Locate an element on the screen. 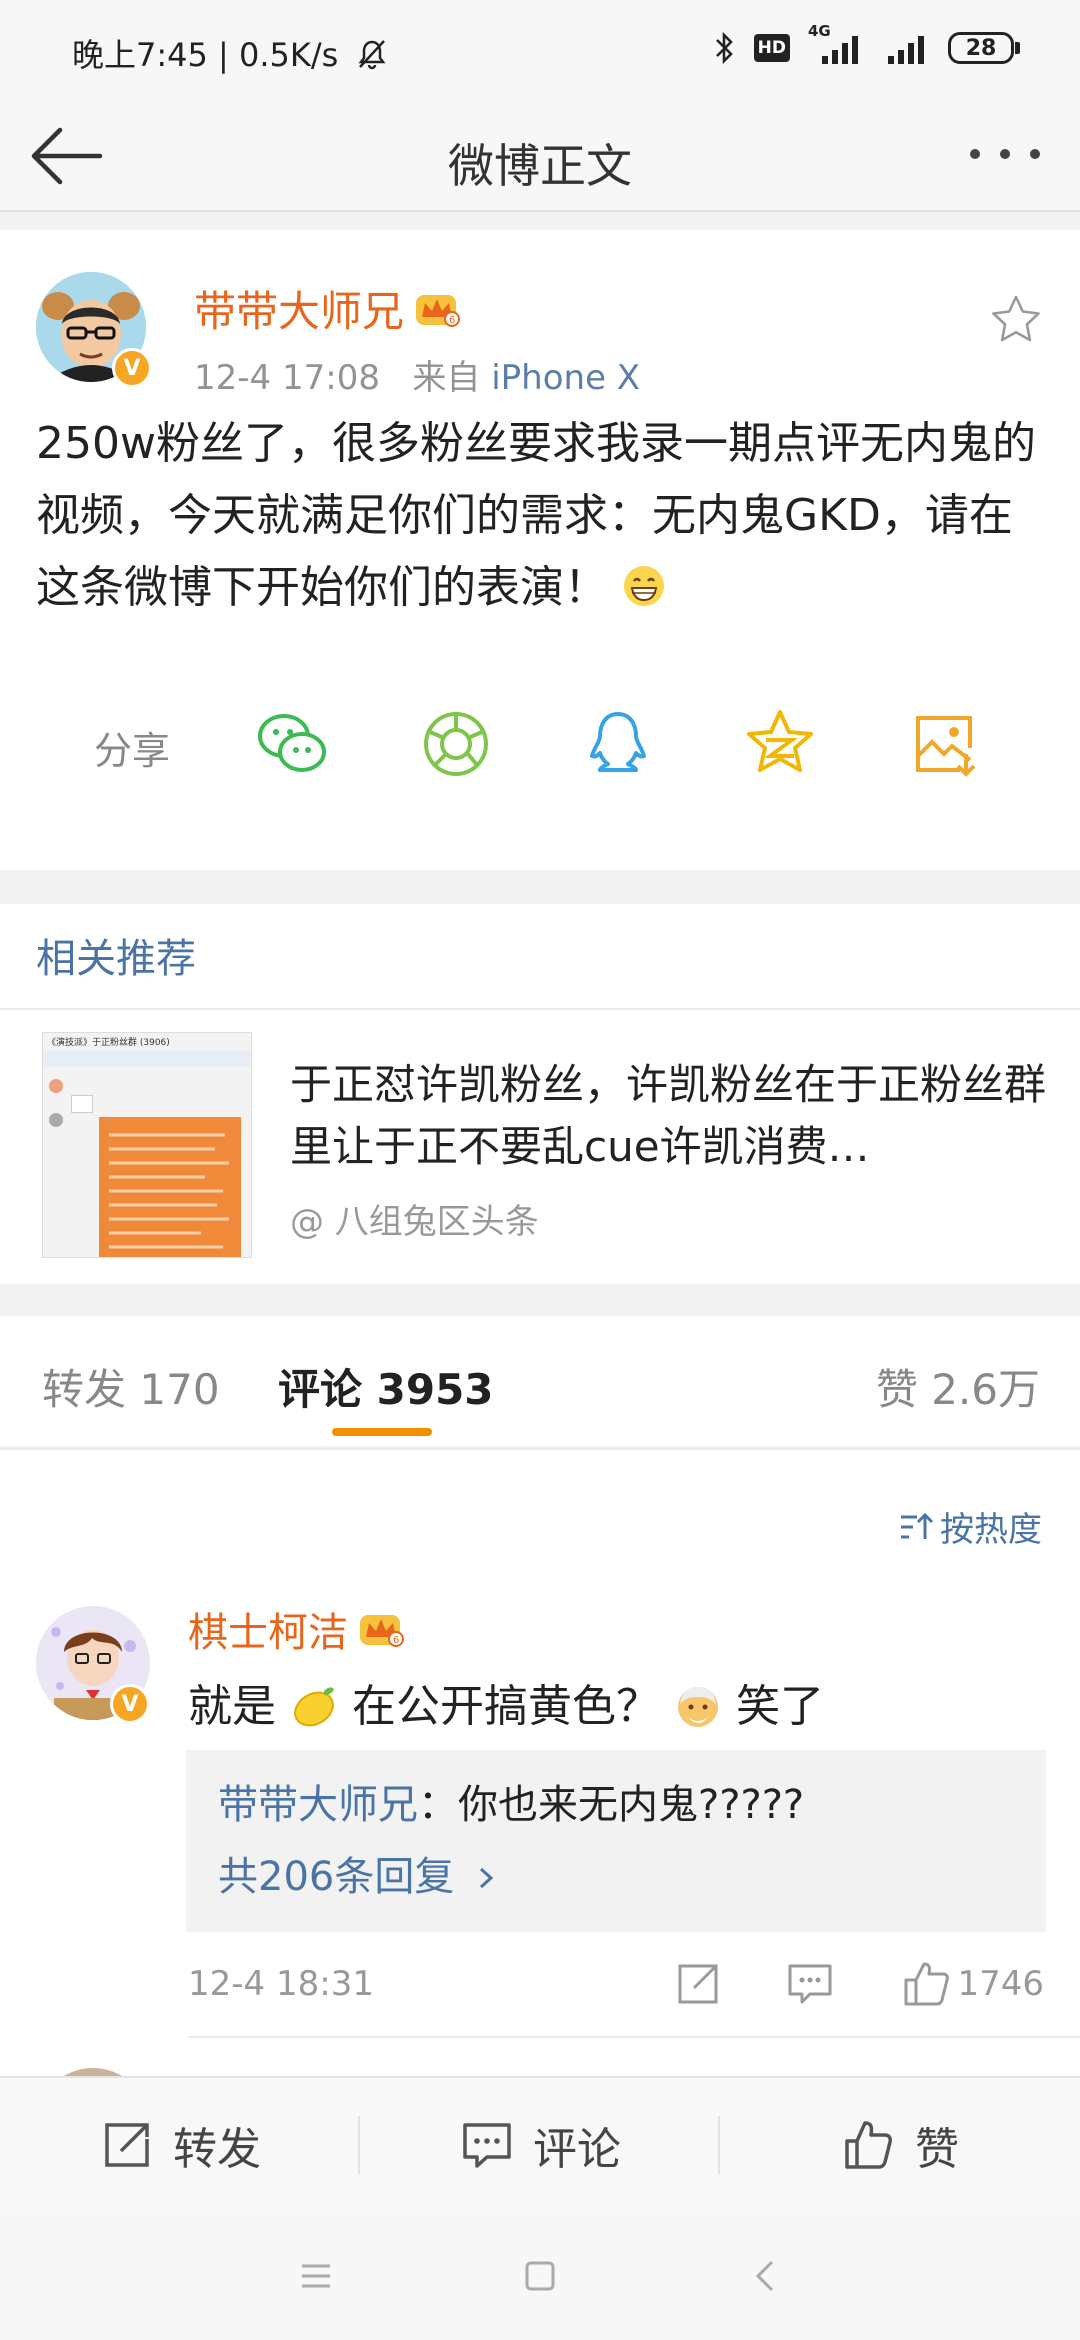 This screenshot has height=2340, width=1080. tab-comments: 评论 3953 is located at coordinates (386, 1386).